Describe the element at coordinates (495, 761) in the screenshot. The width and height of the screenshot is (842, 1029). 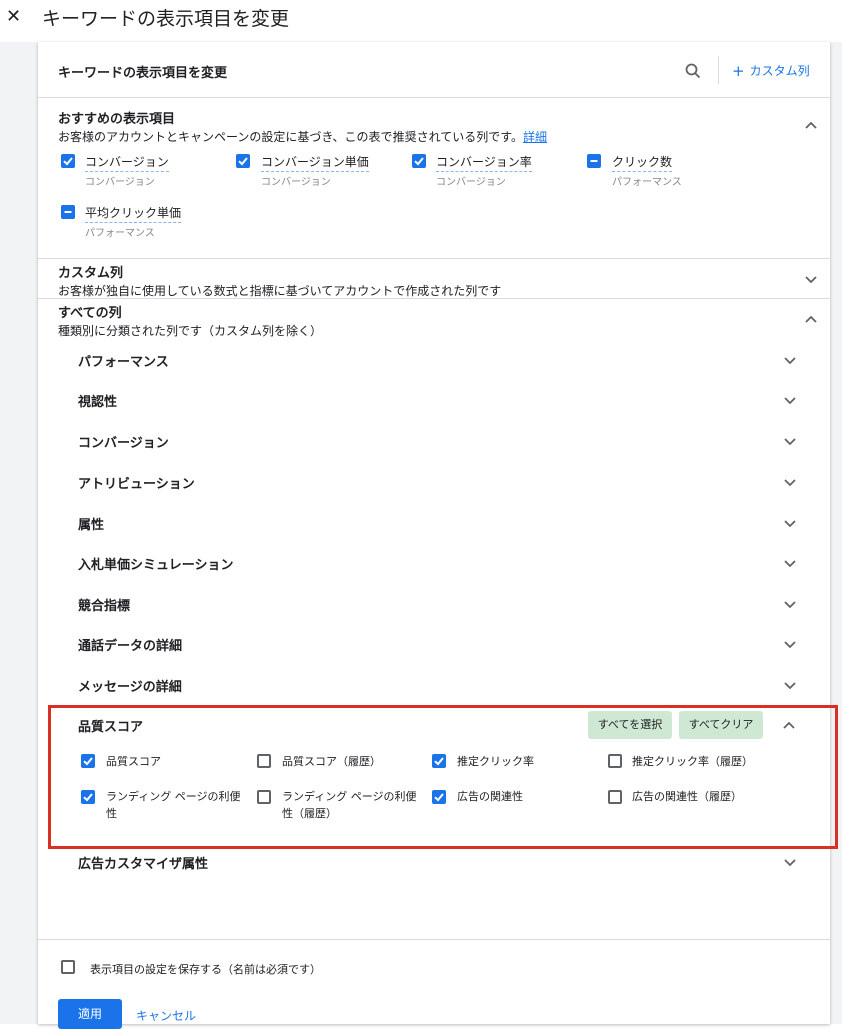
I see `quality-score-item-label: 推定クリック率` at that location.